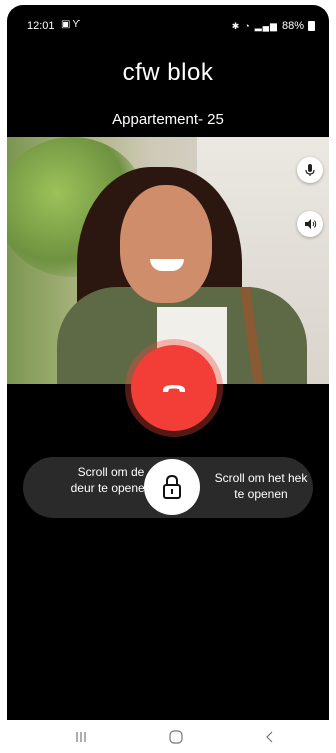 This screenshot has height=753, width=336. I want to click on wifi-icon: ◔, so click(247, 26).